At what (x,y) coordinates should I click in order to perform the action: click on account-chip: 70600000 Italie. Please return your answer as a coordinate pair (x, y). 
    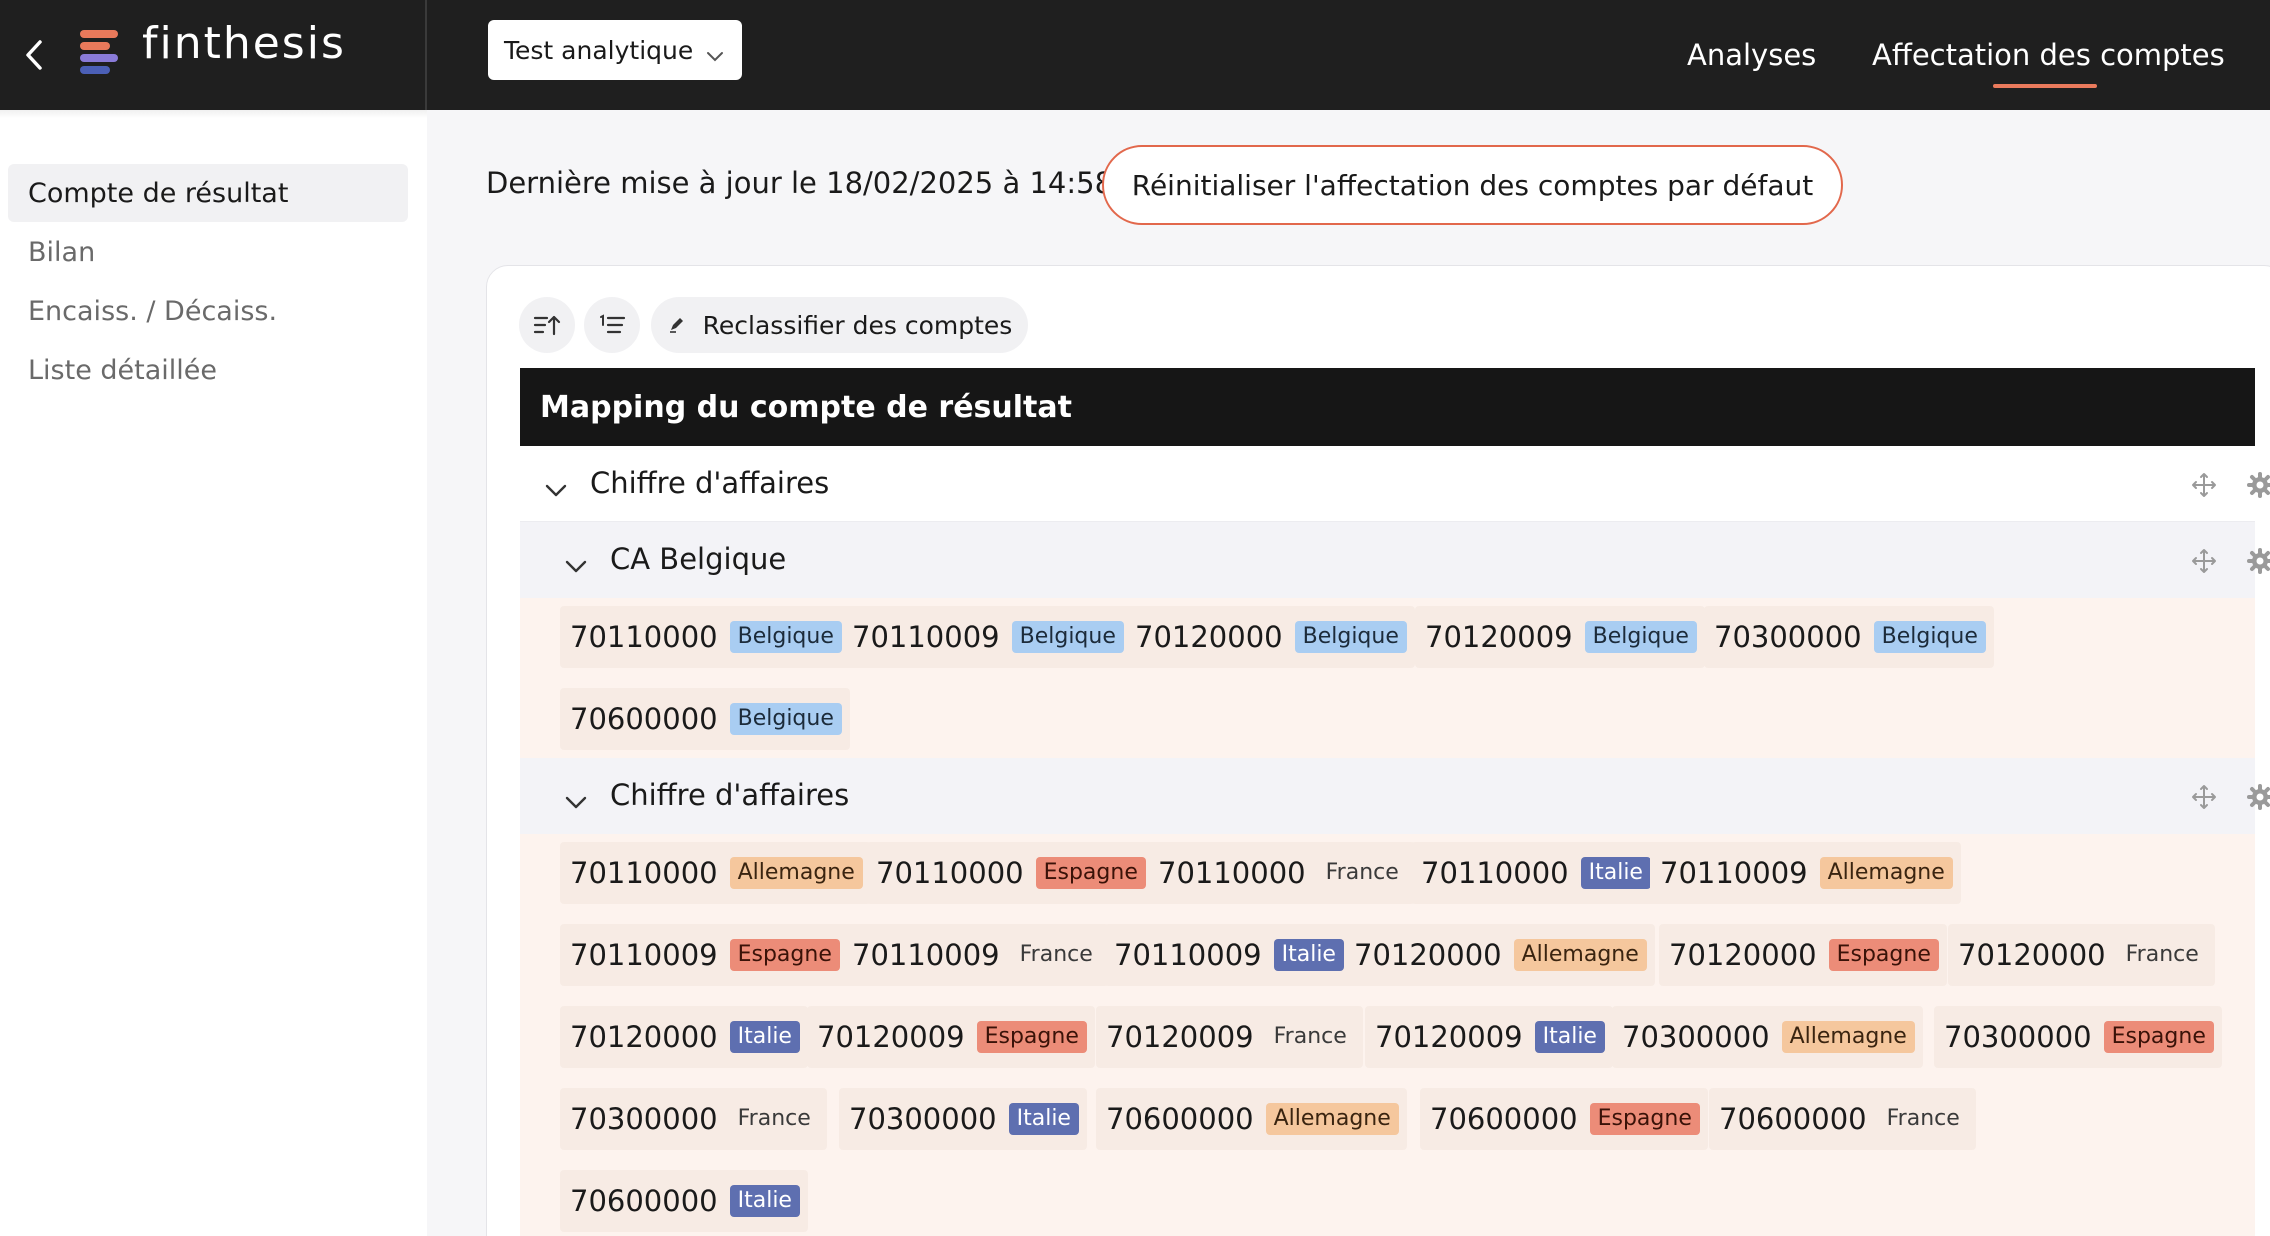
    Looking at the image, I should click on (684, 1201).